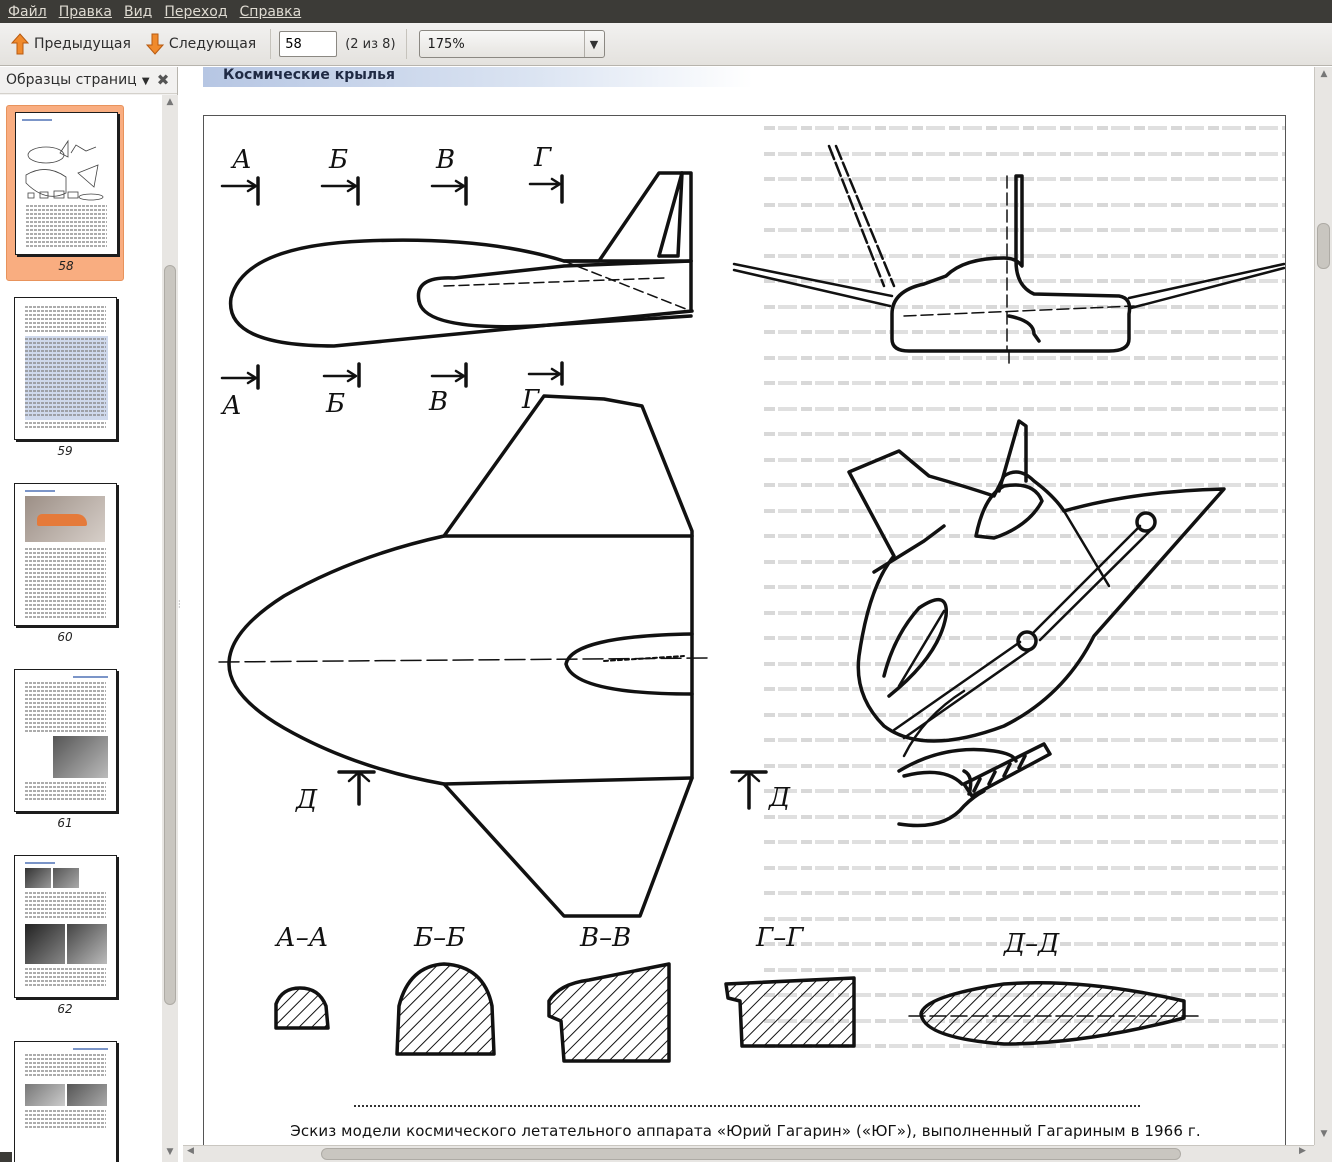 The image size is (1332, 1162). What do you see at coordinates (1323, 606) in the screenshot?
I see `document-vertical-scrollbar: ▲ ▼` at bounding box center [1323, 606].